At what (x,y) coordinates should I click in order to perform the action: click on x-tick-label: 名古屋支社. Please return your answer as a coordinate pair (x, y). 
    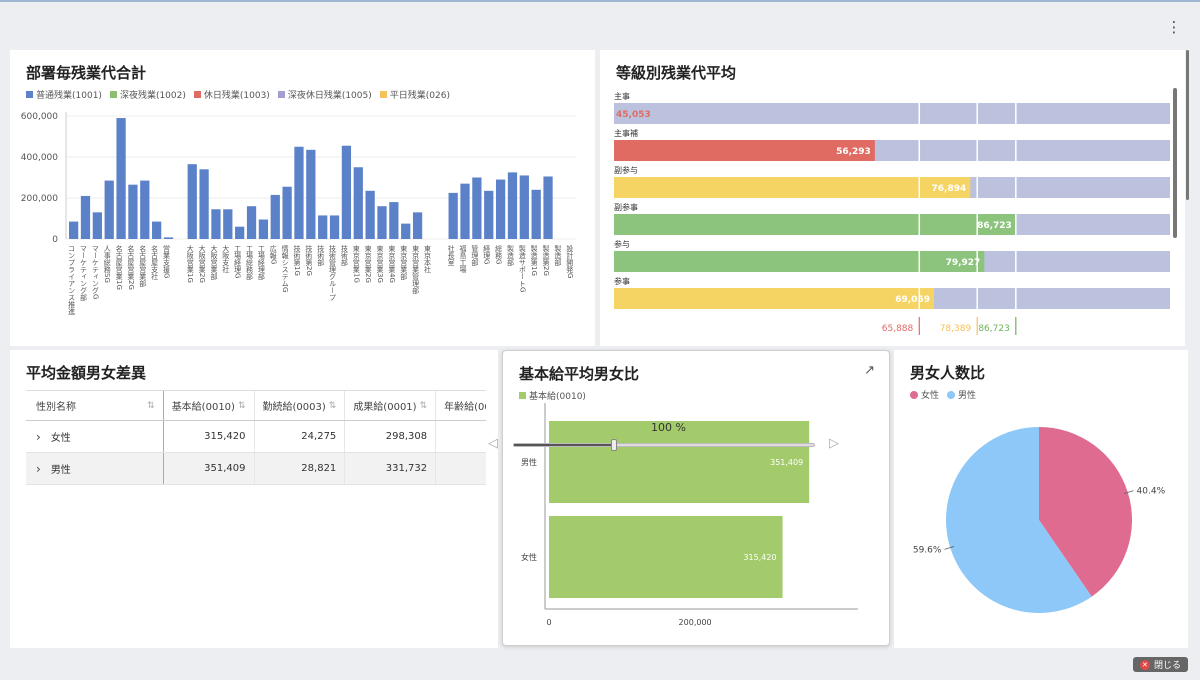
    Looking at the image, I should click on (155, 262).